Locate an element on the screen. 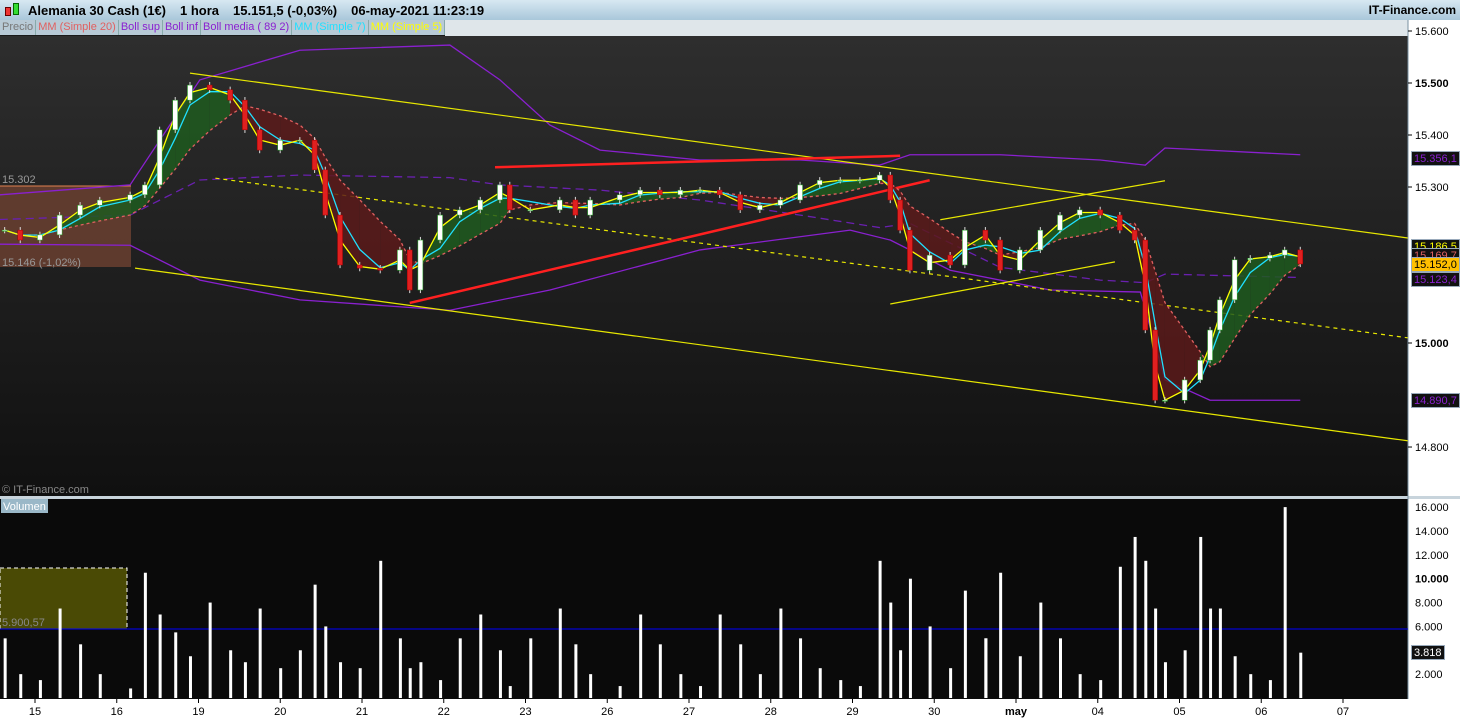  volume-tick-label: 6.000 is located at coordinates (1429, 627).